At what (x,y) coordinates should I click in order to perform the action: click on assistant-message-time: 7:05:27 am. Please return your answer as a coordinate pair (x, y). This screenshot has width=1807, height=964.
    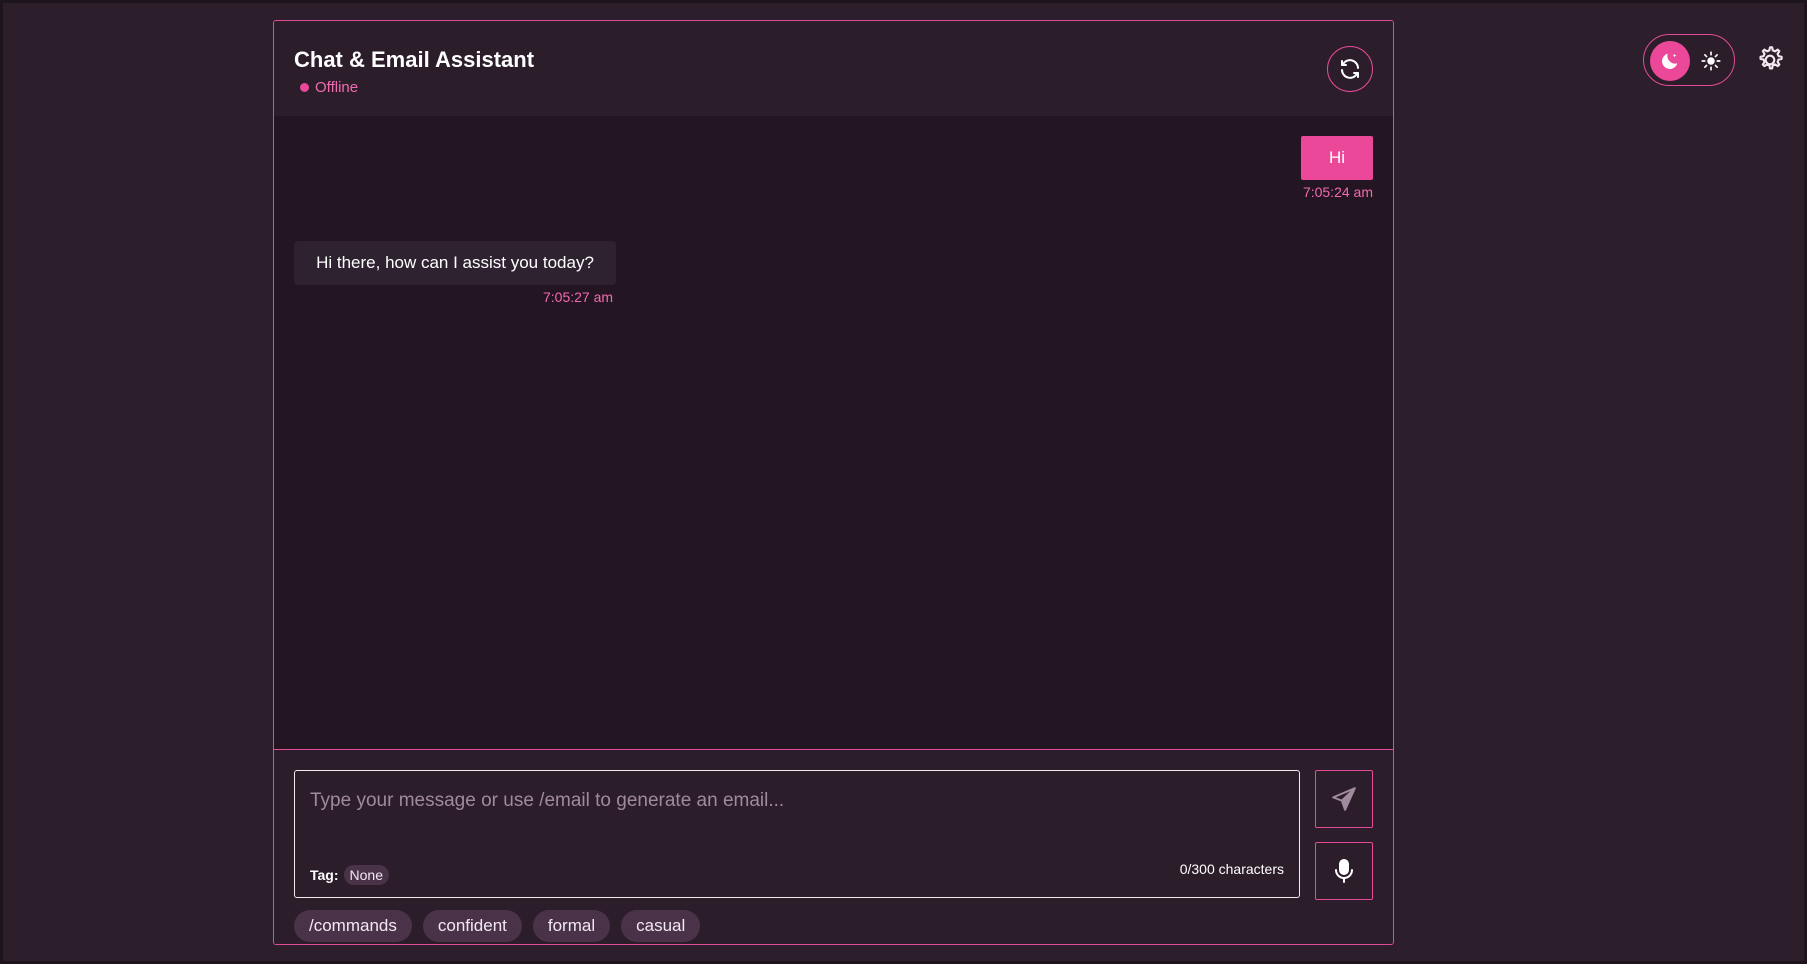
    Looking at the image, I should click on (578, 297).